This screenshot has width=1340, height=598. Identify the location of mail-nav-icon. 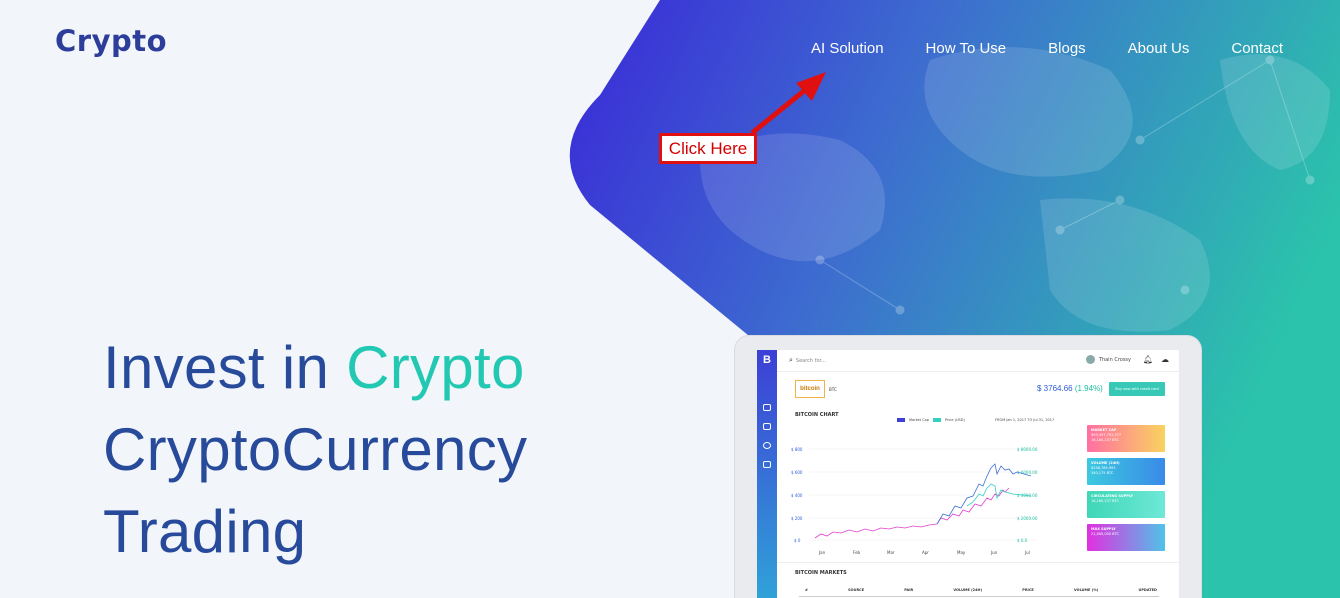
(767, 464).